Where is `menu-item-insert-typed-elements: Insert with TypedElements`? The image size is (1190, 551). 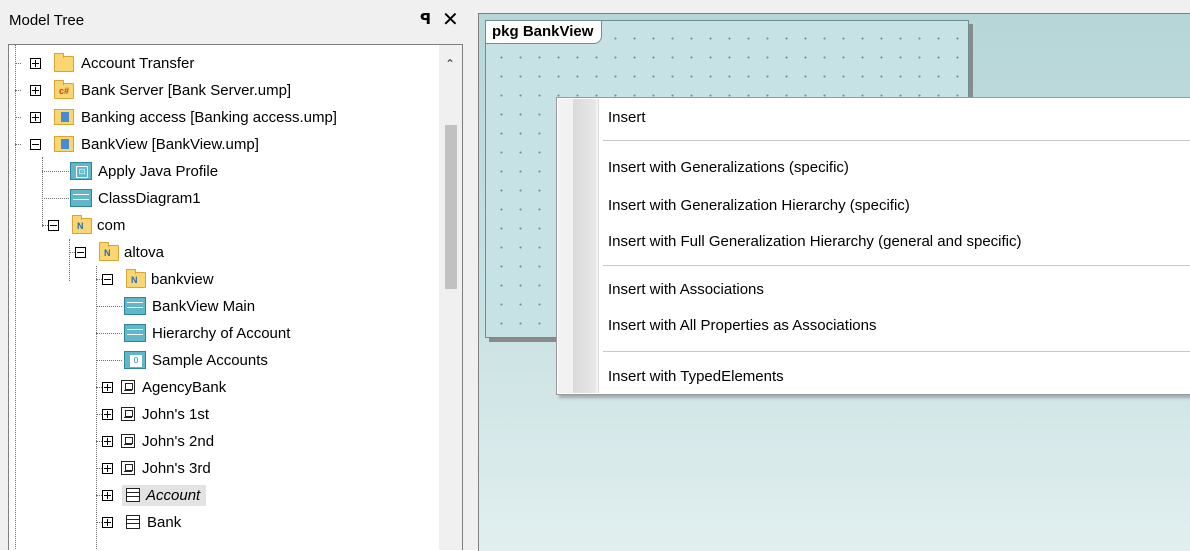
menu-item-insert-typed-elements: Insert with TypedElements is located at coordinates (894, 377).